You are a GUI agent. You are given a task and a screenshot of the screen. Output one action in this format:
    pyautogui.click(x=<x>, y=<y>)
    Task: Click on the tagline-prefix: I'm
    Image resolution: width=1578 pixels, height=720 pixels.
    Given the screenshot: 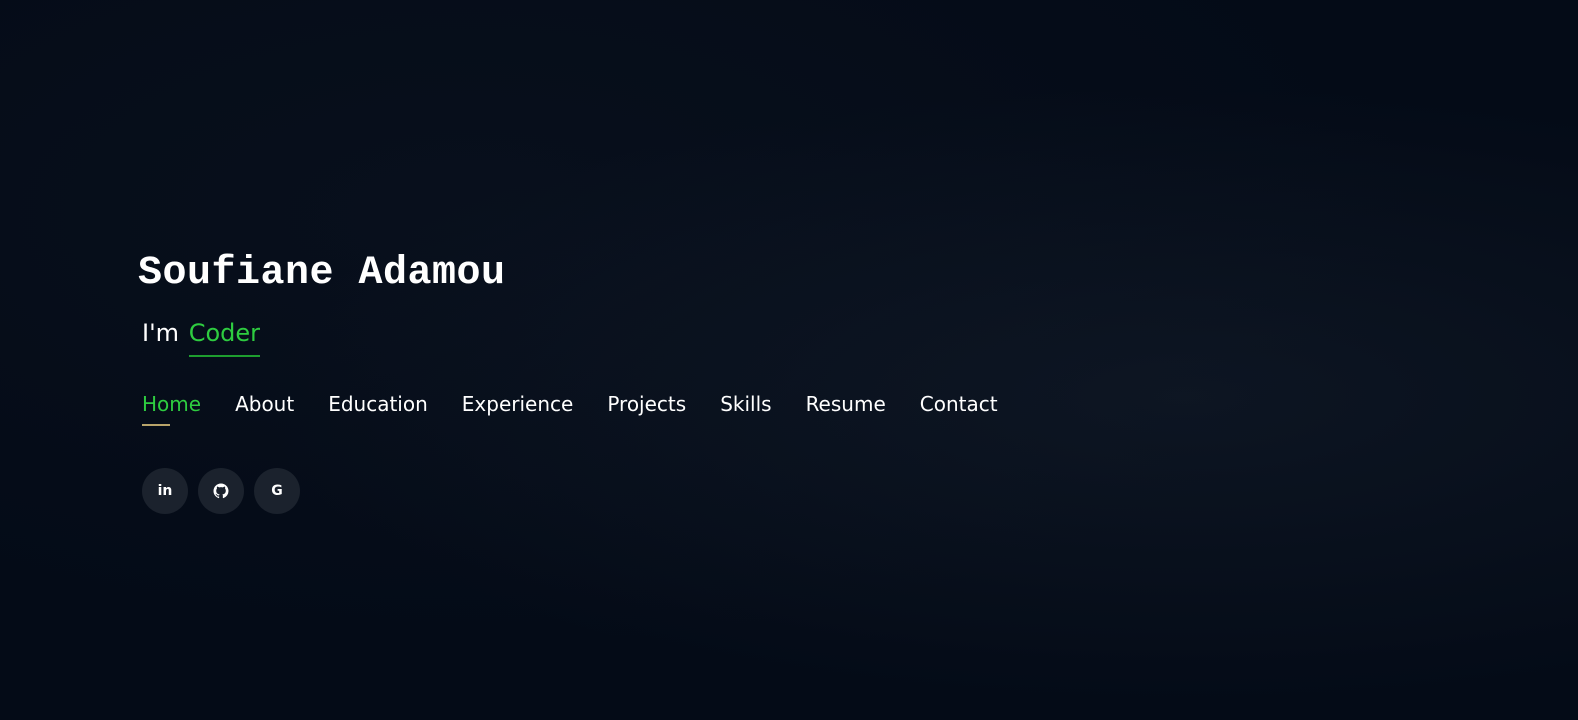 What is the action you would take?
    pyautogui.click(x=164, y=333)
    